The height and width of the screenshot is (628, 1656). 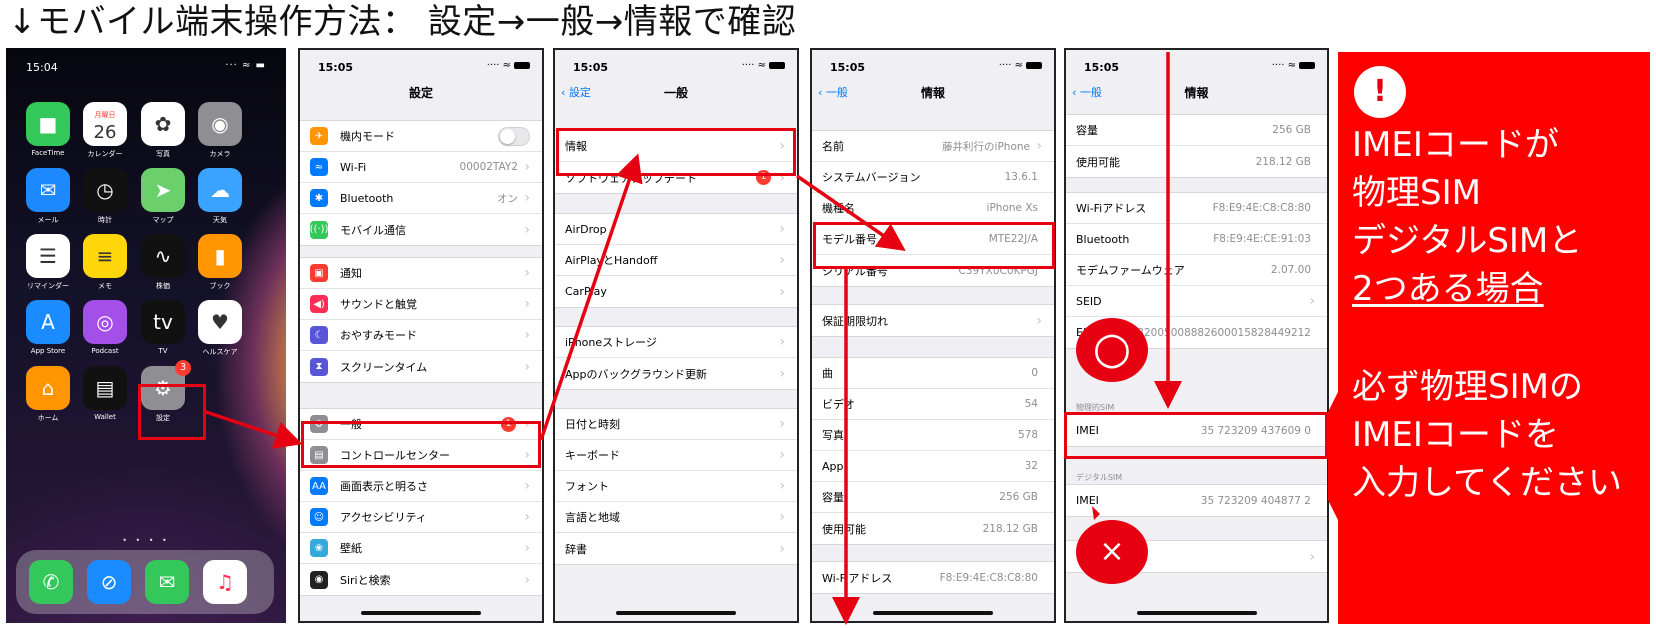 I want to click on row-setting: AA 画面表示と明るさ ›, so click(x=421, y=486).